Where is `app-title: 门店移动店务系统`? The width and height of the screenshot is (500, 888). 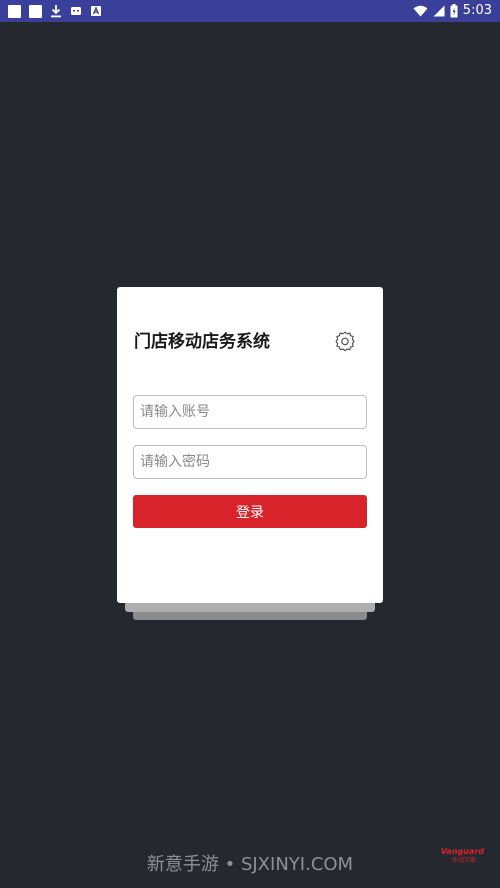
app-title: 门店移动店务系统 is located at coordinates (202, 342).